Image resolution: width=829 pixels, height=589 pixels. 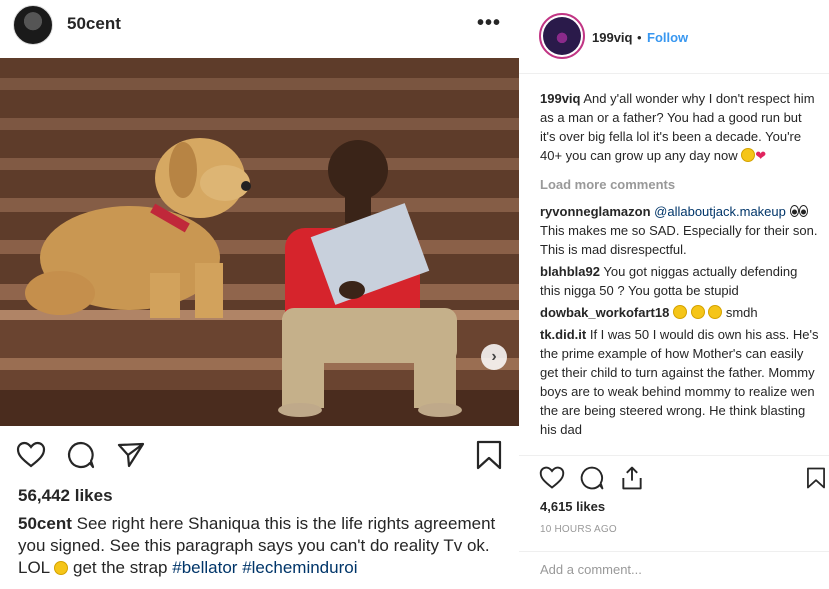 I want to click on disappointed-emoji-icon, so click(x=715, y=312).